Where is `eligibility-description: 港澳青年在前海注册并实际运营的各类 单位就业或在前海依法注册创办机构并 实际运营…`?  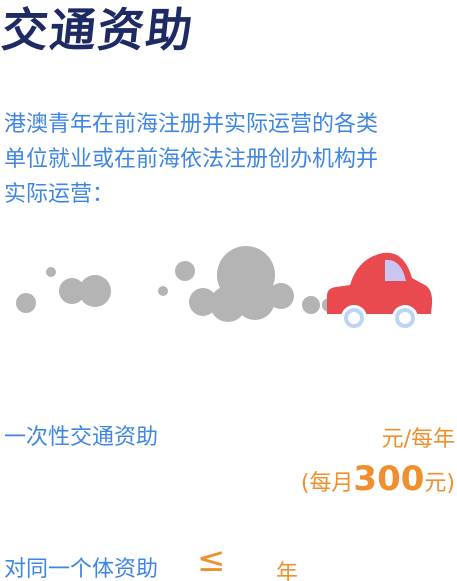
eligibility-description: 港澳青年在前海注册并实际运营的各类 单位就业或在前海依法注册创办机构并 实际运营… is located at coordinates (191, 159).